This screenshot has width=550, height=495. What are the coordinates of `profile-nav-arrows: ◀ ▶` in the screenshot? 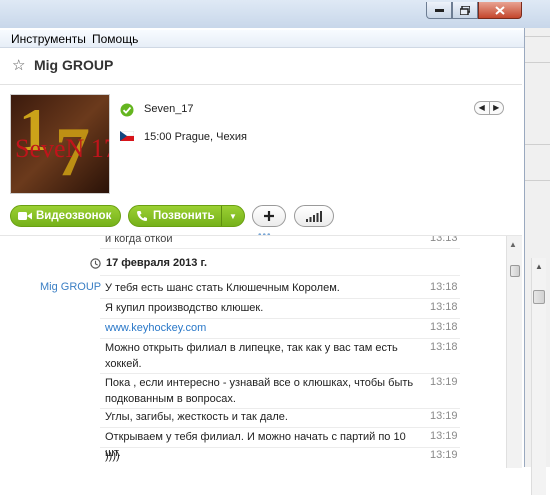 It's located at (489, 108).